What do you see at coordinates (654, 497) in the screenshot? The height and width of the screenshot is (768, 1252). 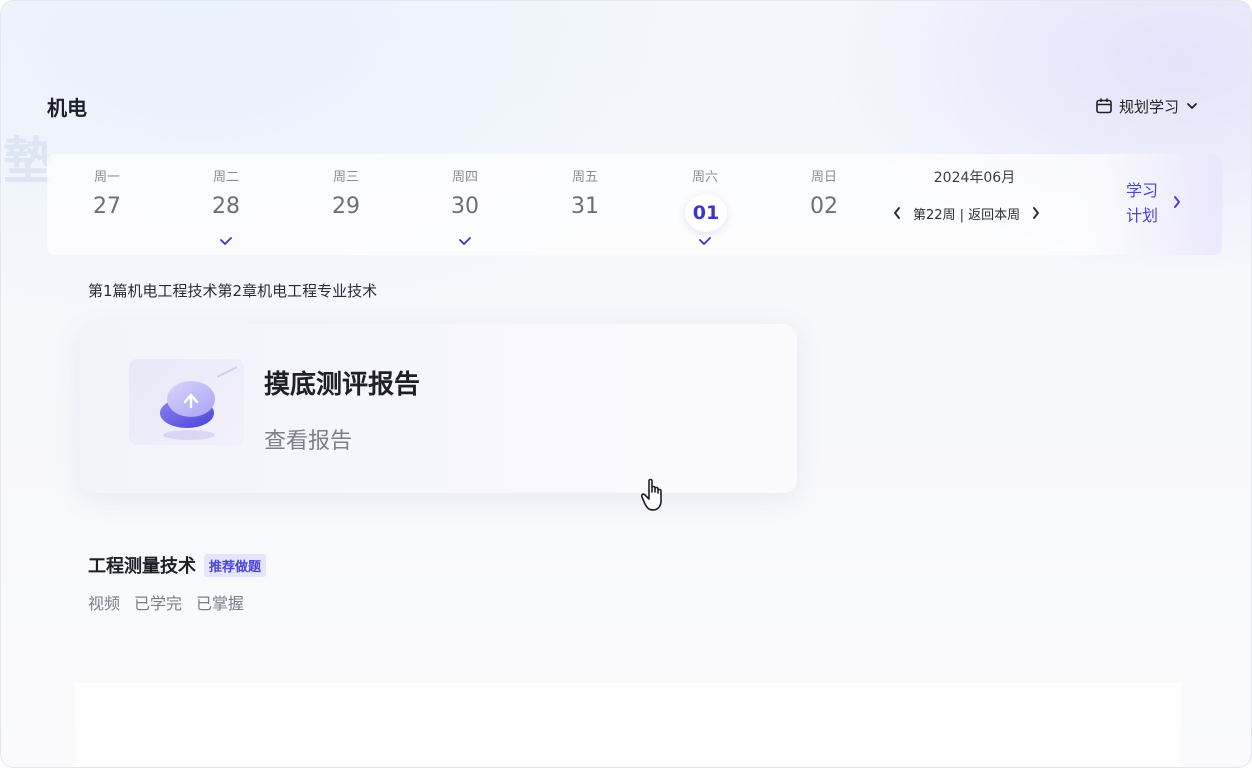 I see `hand-cursor-icon` at bounding box center [654, 497].